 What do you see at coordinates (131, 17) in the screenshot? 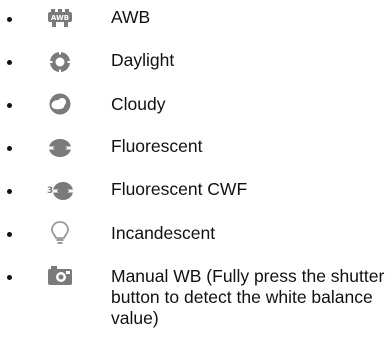
I see `mode-label: AWB` at bounding box center [131, 17].